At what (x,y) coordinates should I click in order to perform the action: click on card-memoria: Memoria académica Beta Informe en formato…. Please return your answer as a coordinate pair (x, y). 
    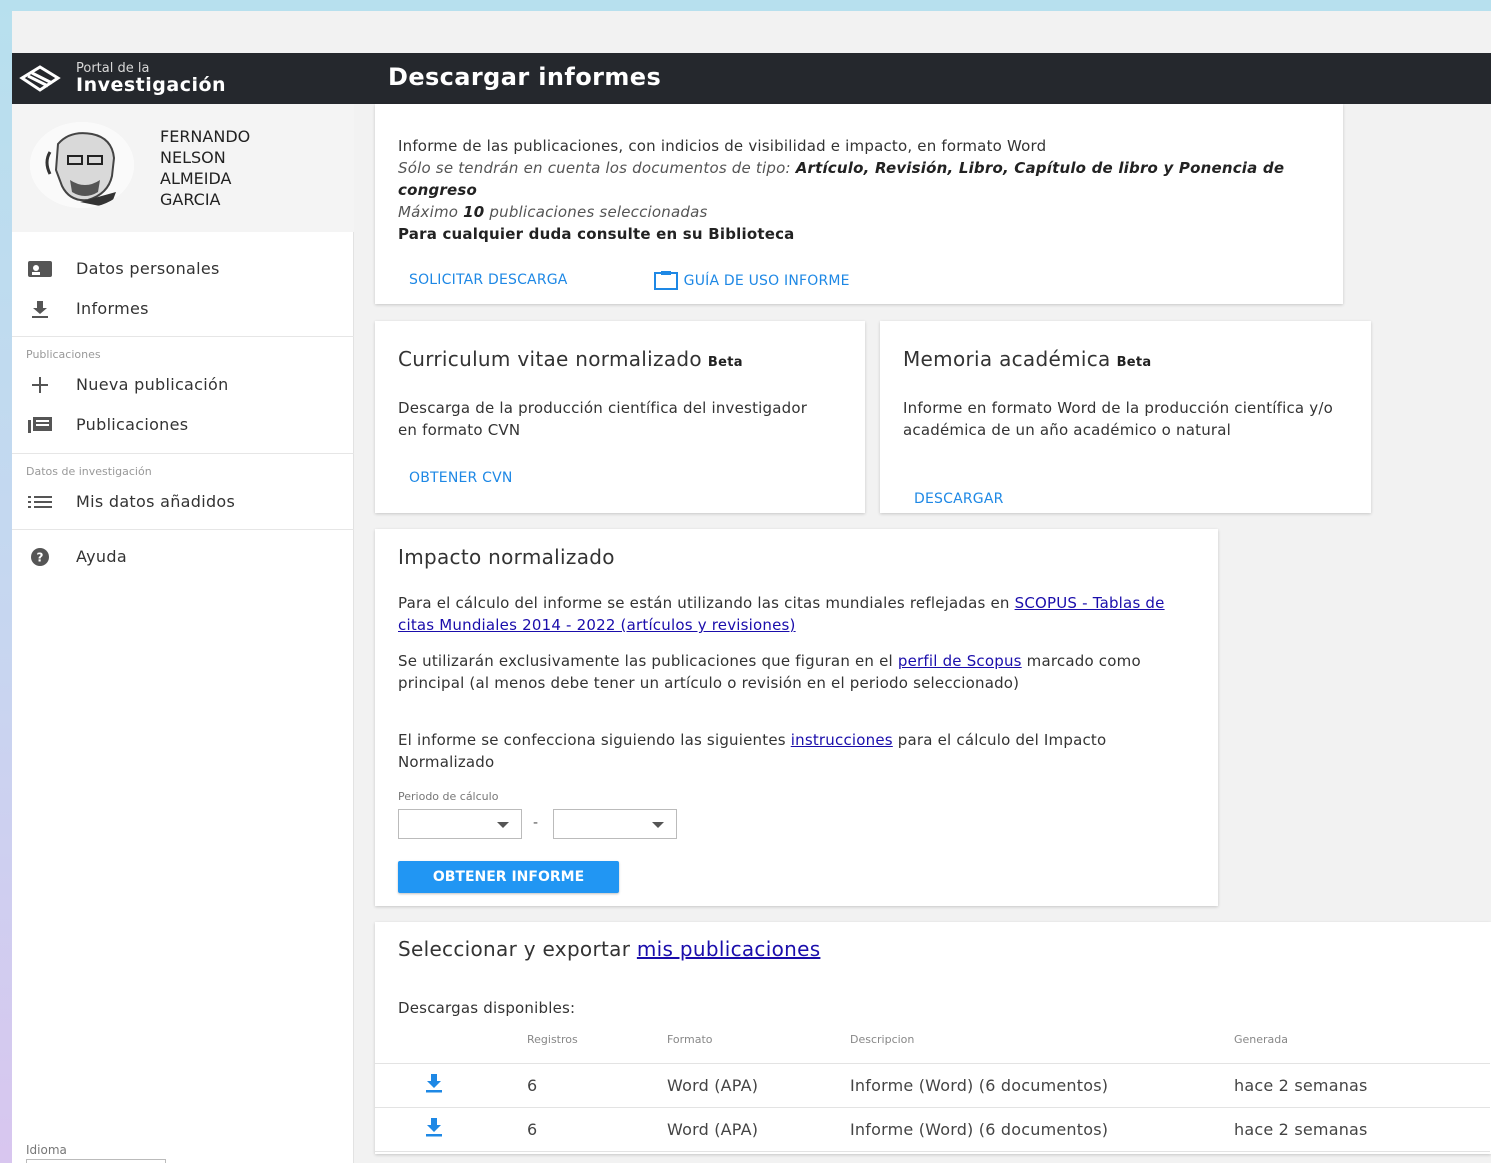
    Looking at the image, I should click on (1125, 417).